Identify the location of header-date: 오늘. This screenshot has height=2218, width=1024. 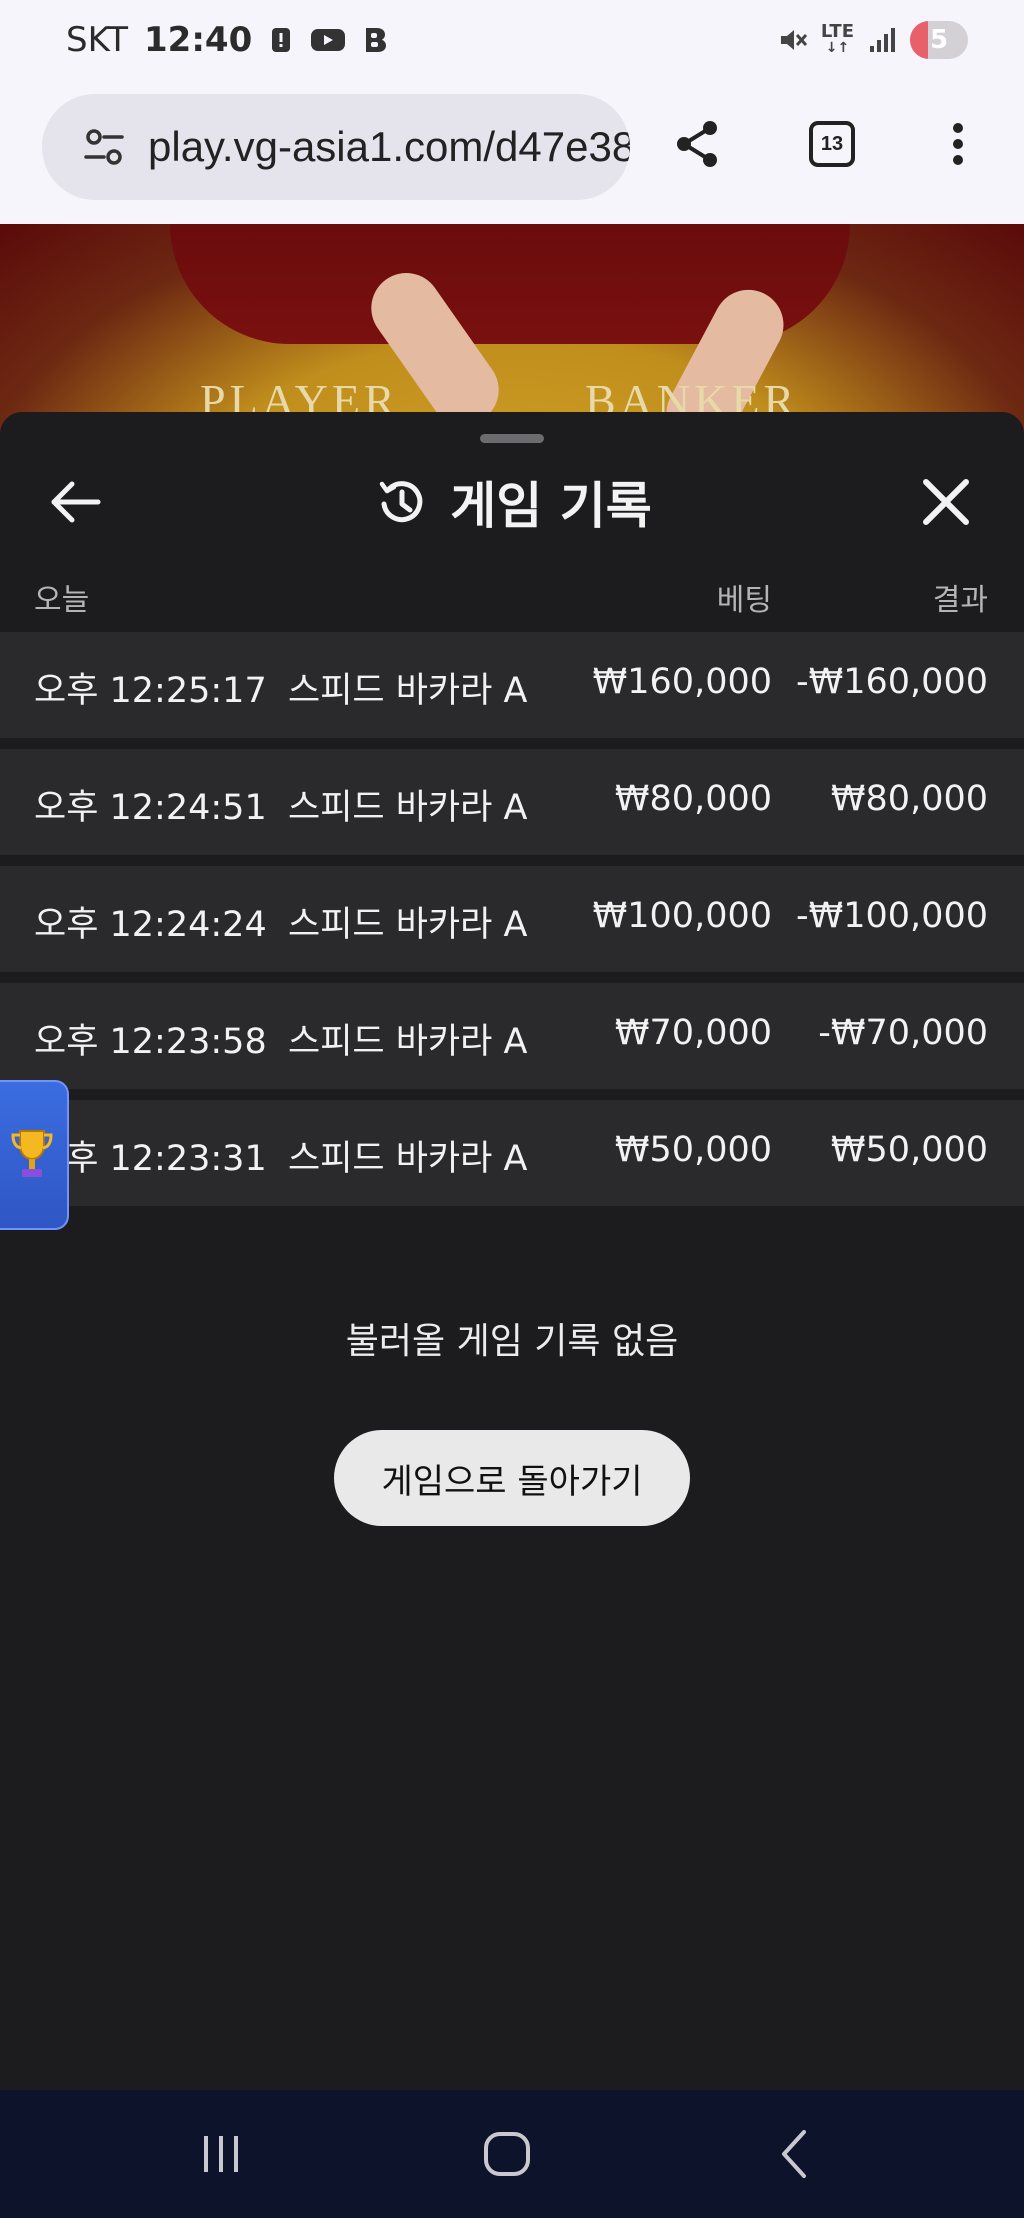
(62, 600).